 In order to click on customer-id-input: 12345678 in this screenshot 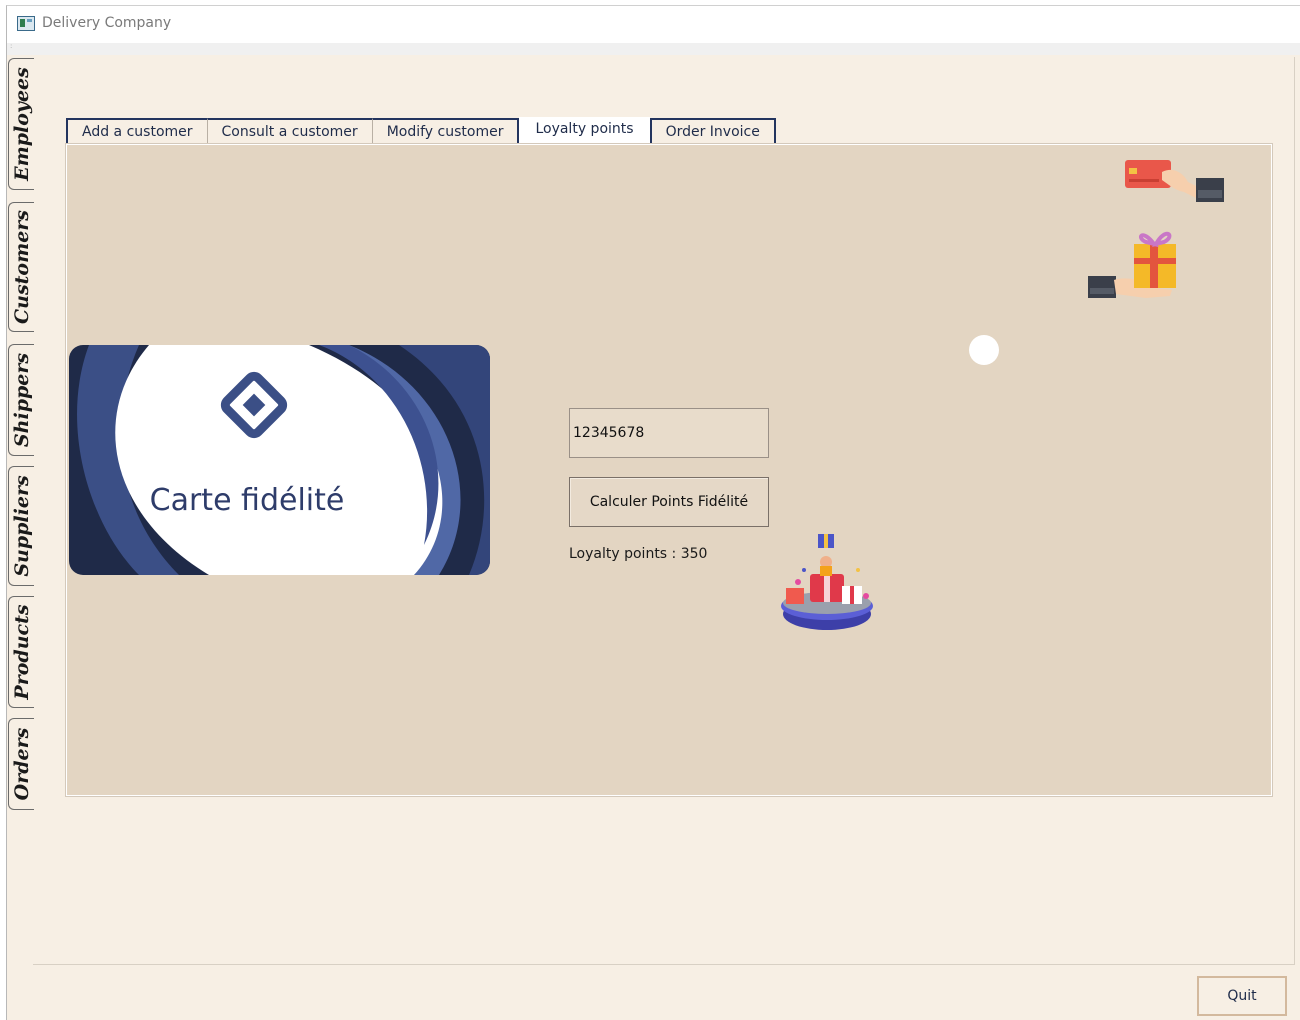, I will do `click(669, 433)`.